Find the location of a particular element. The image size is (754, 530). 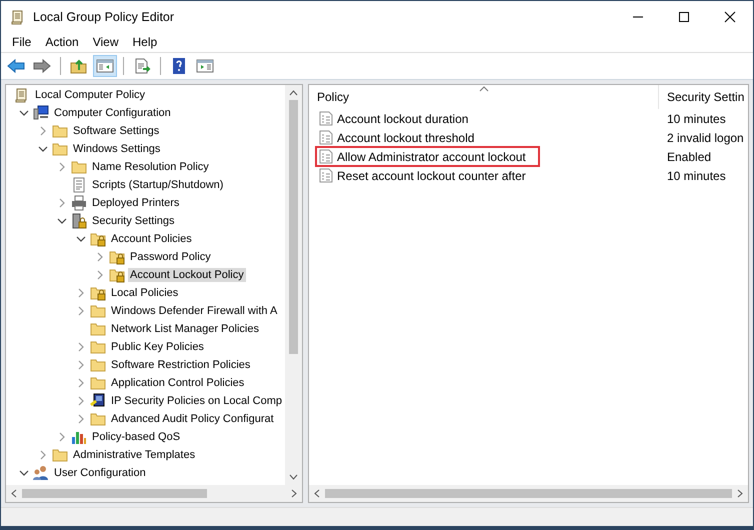

menu-item: View is located at coordinates (106, 42).